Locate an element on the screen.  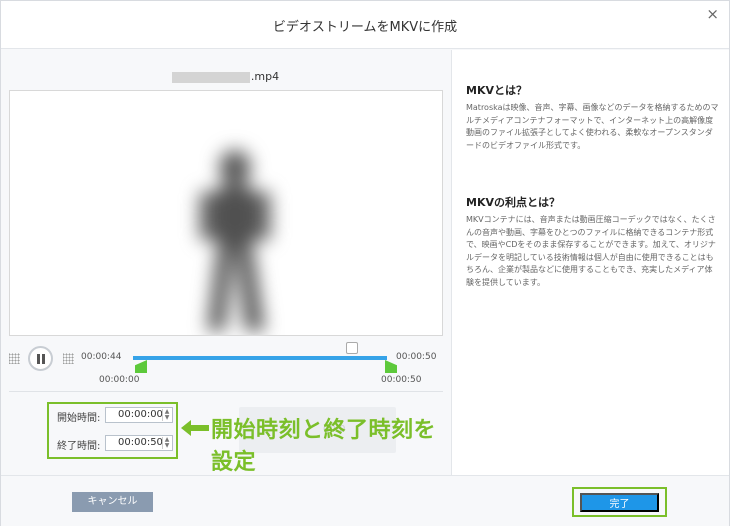
grip-right-icon is located at coordinates (68, 358).